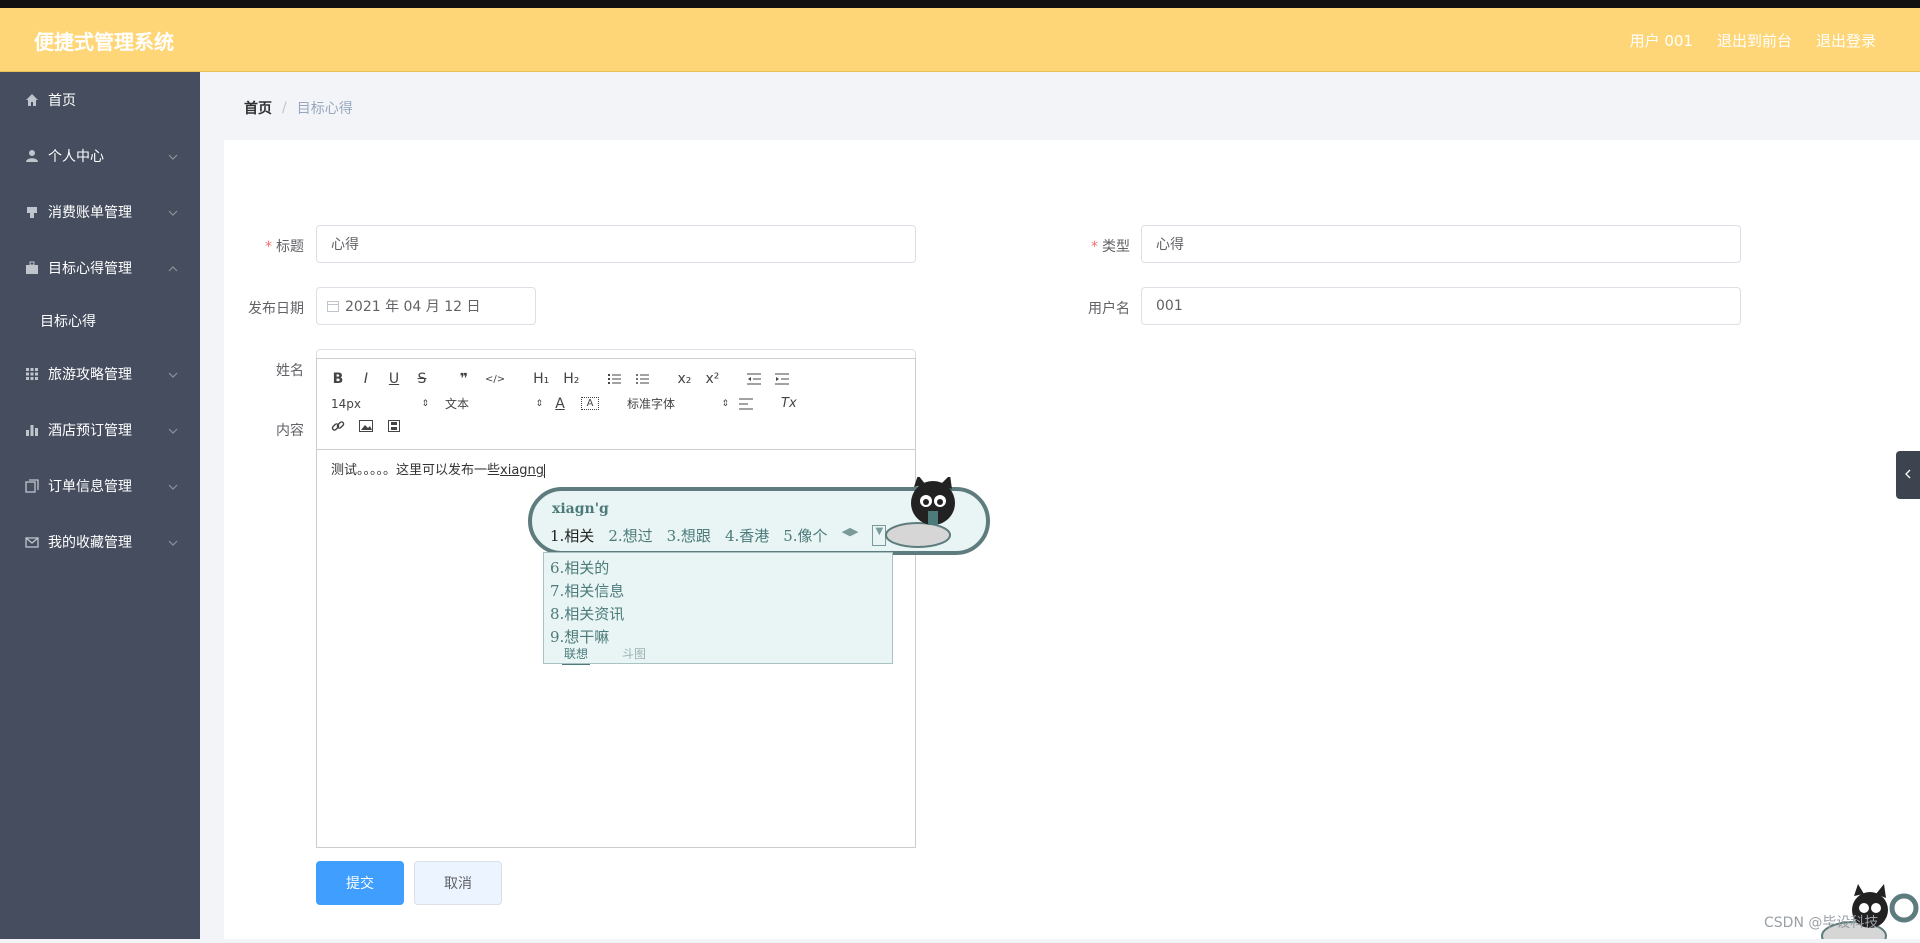 This screenshot has height=943, width=1920. I want to click on sidebar-item-hotel: 酒店预订管理, so click(100, 430).